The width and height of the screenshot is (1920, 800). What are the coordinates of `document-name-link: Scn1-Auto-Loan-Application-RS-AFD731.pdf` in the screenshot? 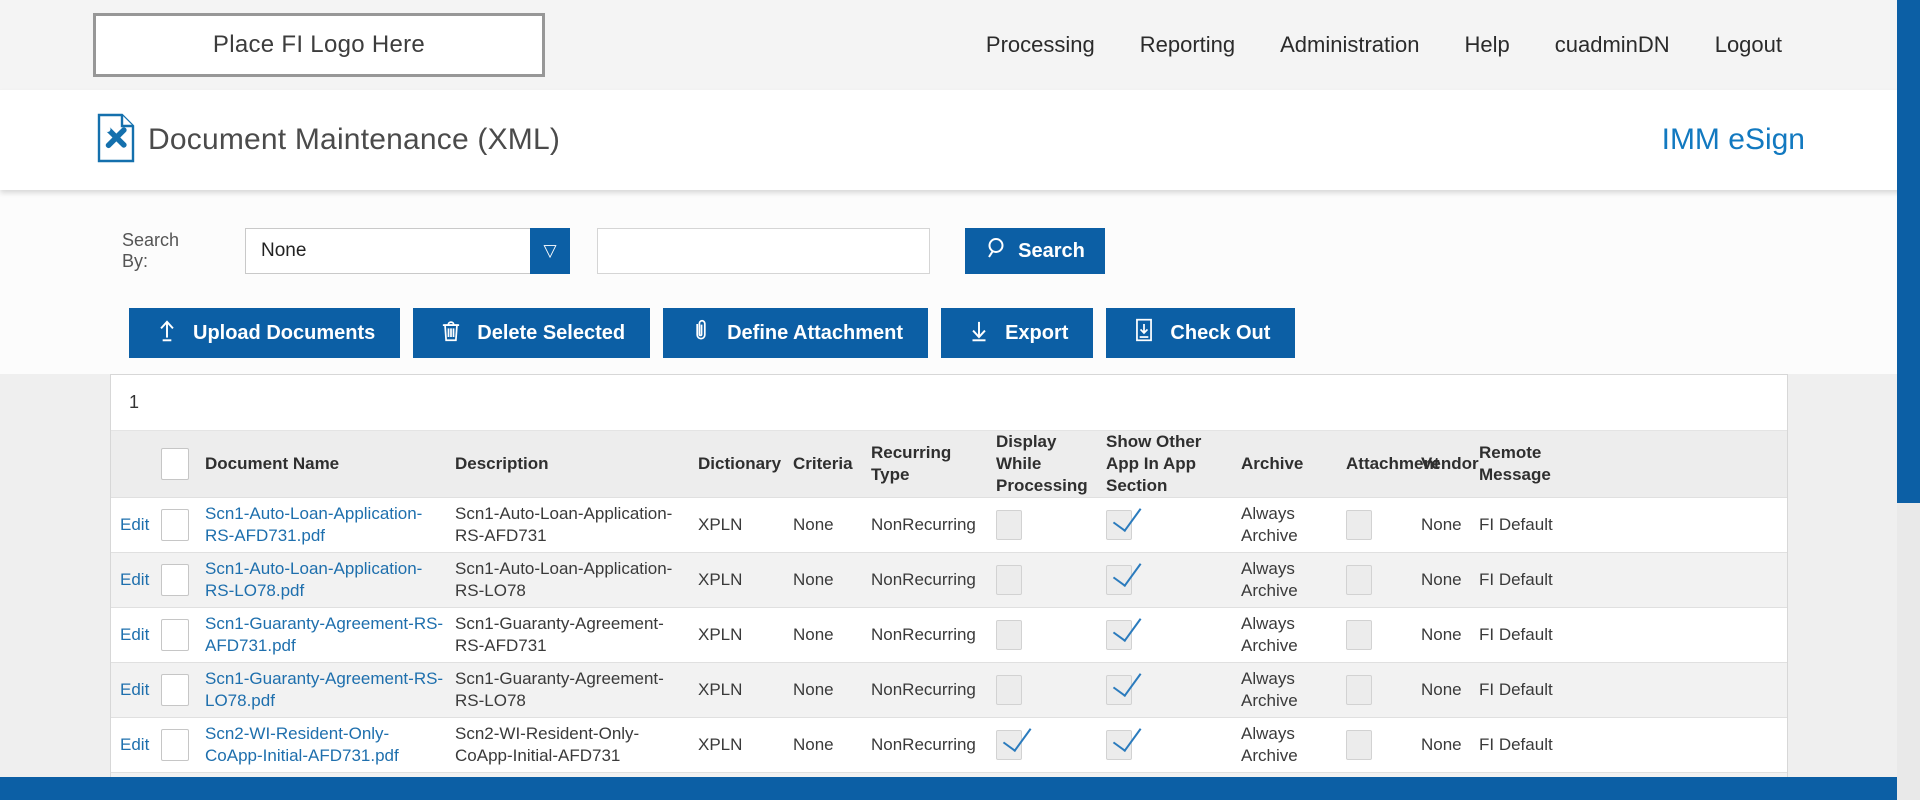 It's located at (313, 524).